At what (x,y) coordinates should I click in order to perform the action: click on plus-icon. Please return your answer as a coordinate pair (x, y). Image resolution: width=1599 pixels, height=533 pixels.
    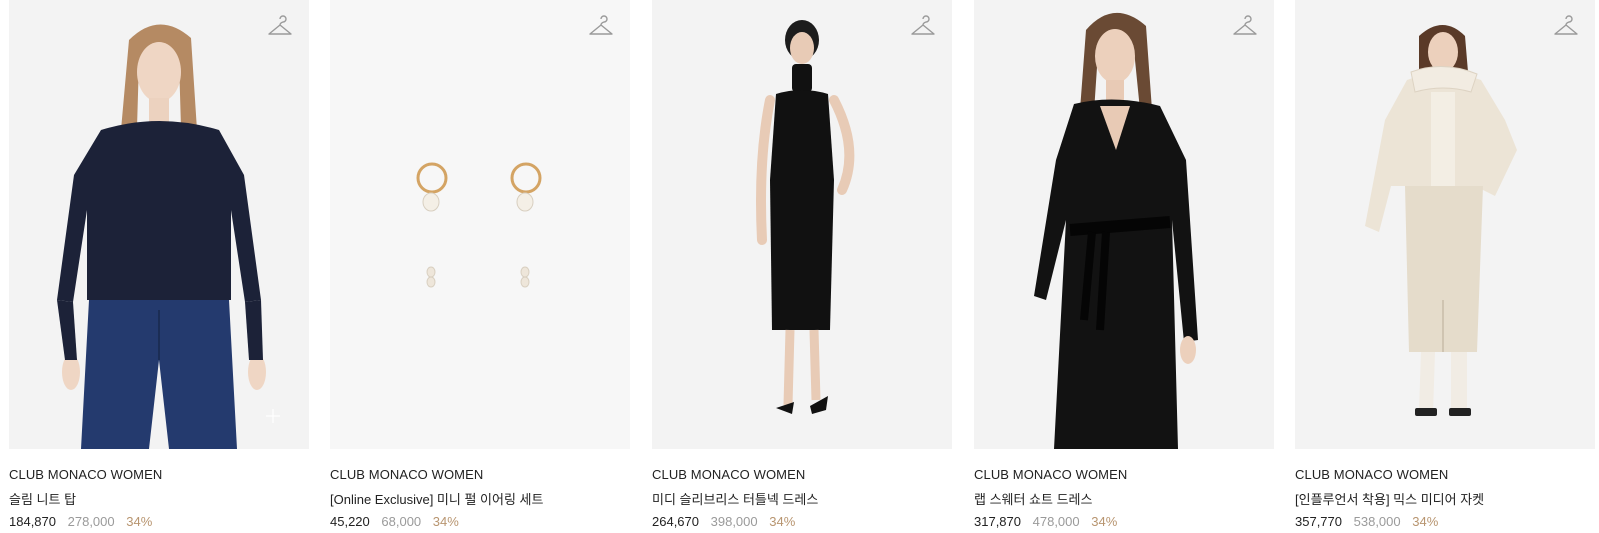
    Looking at the image, I should click on (273, 416).